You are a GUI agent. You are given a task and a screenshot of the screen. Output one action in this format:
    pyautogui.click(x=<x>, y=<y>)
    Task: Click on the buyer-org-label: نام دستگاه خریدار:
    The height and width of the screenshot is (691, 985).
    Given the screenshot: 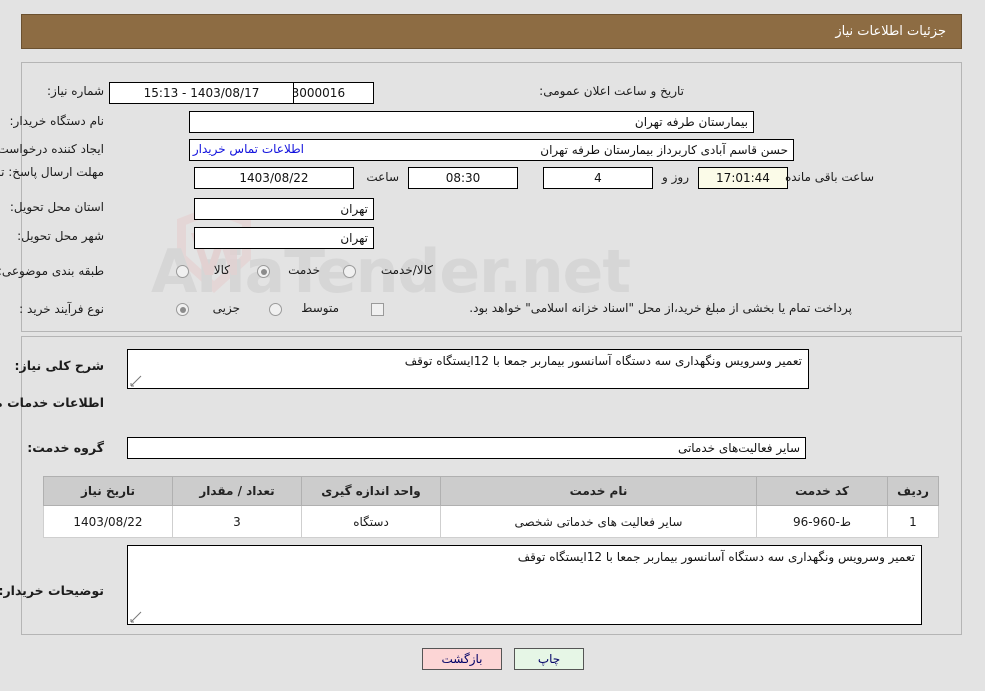 What is the action you would take?
    pyautogui.click(x=58, y=121)
    